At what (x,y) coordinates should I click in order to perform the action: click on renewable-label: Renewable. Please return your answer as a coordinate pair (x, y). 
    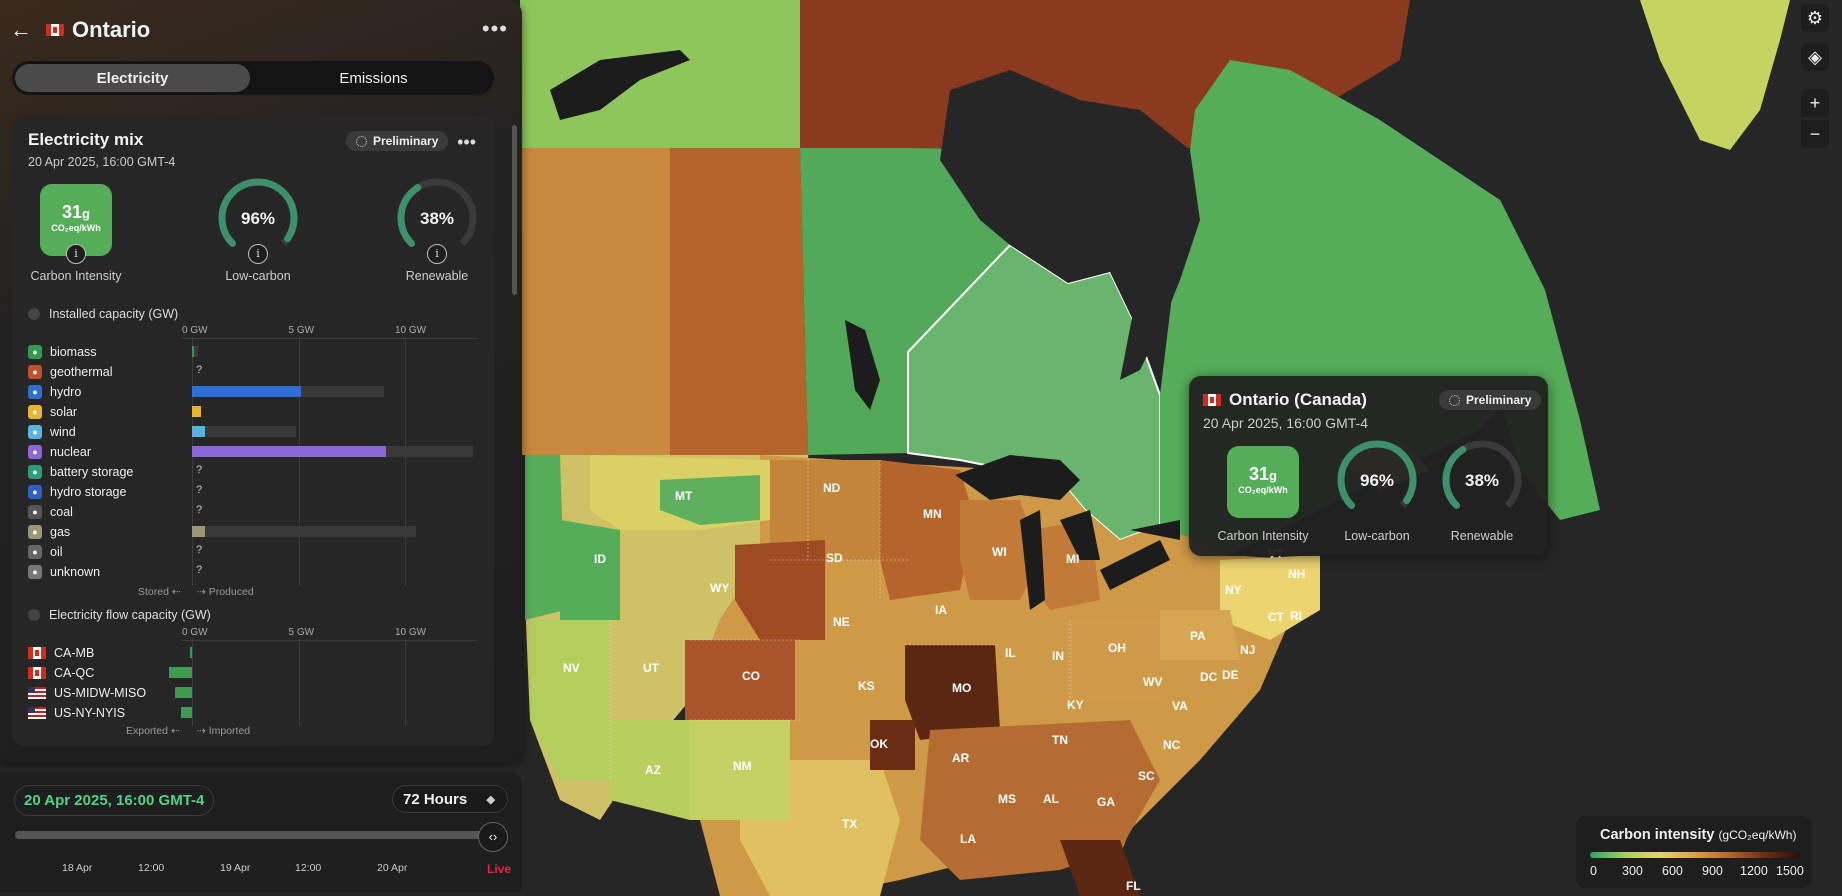
    Looking at the image, I should click on (437, 276).